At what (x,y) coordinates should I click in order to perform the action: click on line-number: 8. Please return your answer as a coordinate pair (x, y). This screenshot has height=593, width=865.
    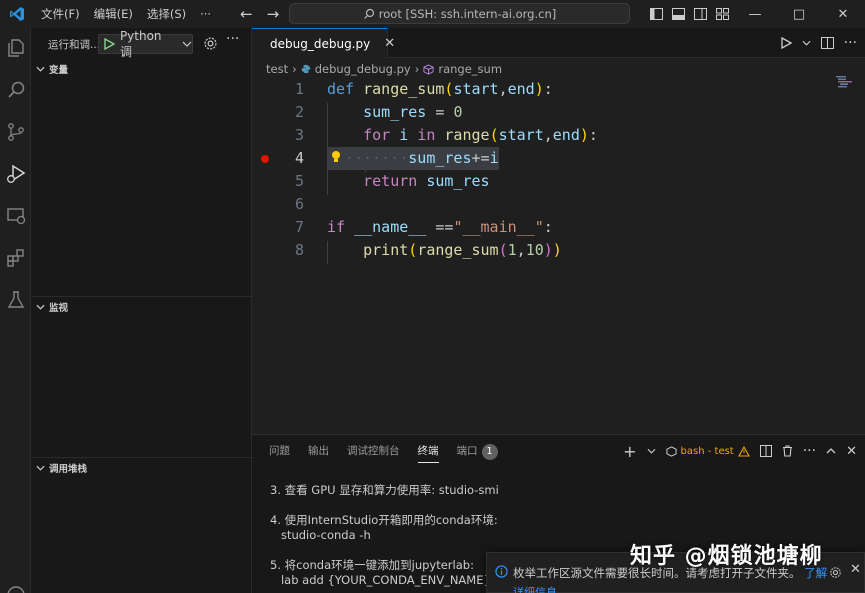
    Looking at the image, I should click on (299, 250).